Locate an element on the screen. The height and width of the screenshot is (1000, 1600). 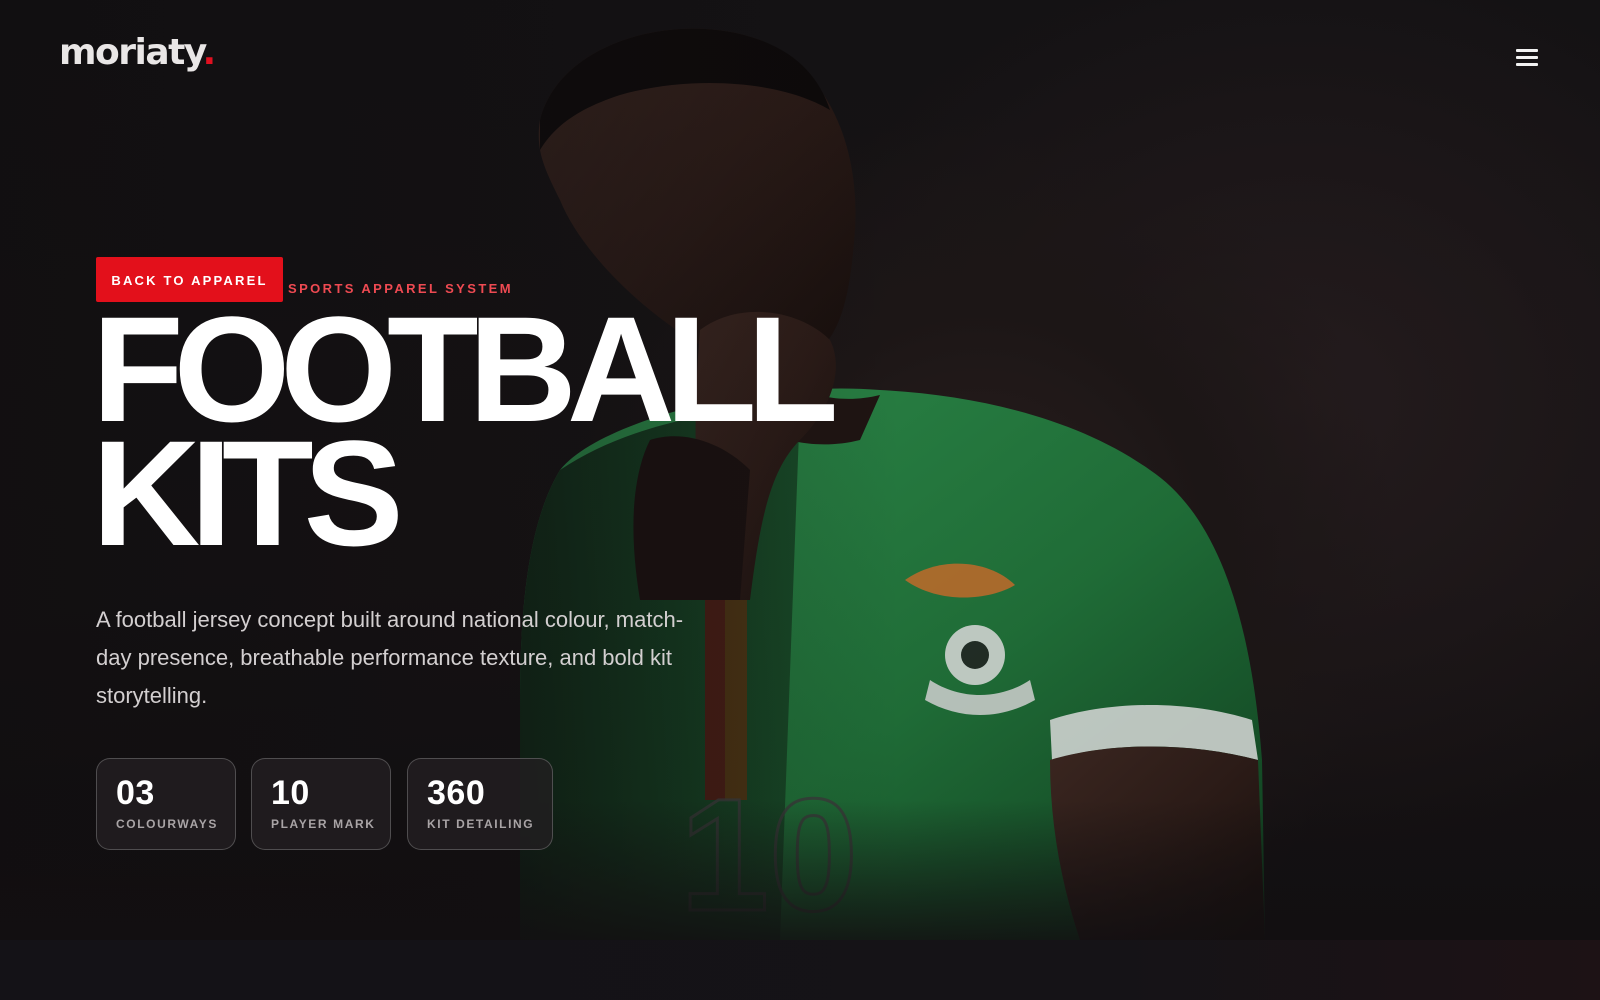
stat-value: 360 is located at coordinates (456, 793).